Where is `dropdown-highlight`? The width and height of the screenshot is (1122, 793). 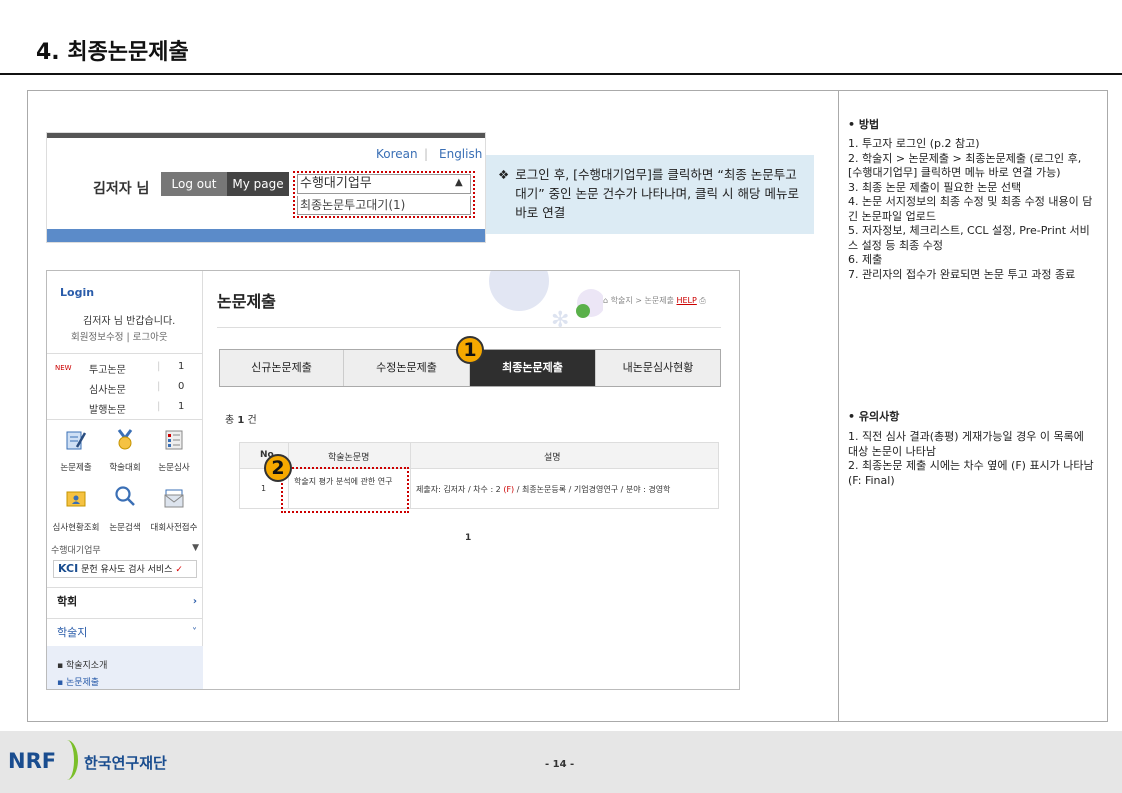 dropdown-highlight is located at coordinates (384, 194).